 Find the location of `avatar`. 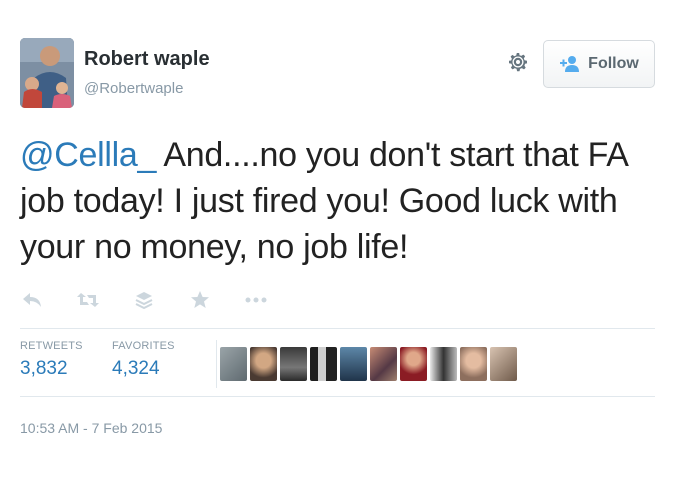

avatar is located at coordinates (47, 73).